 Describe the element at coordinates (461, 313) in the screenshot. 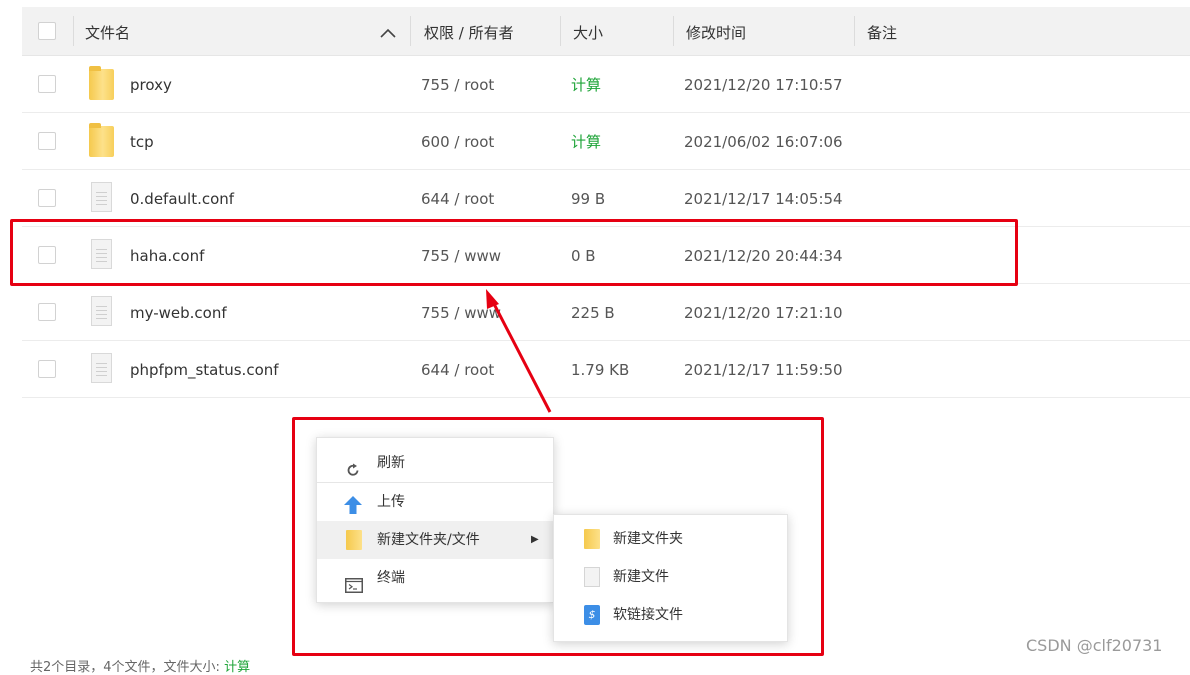

I see `perm-owner: 755 / www` at that location.